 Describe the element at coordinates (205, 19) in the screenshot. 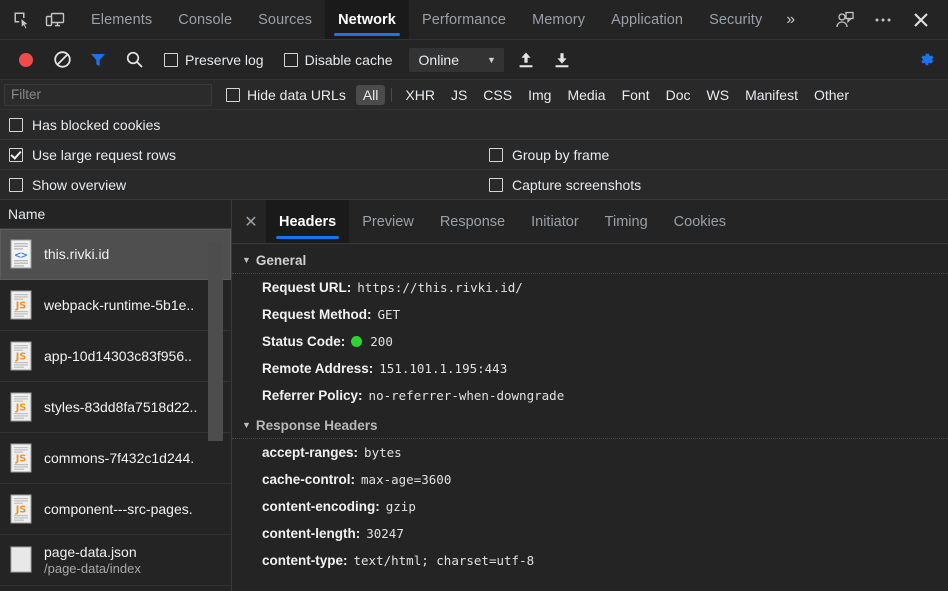

I see `tab-console: Console` at that location.